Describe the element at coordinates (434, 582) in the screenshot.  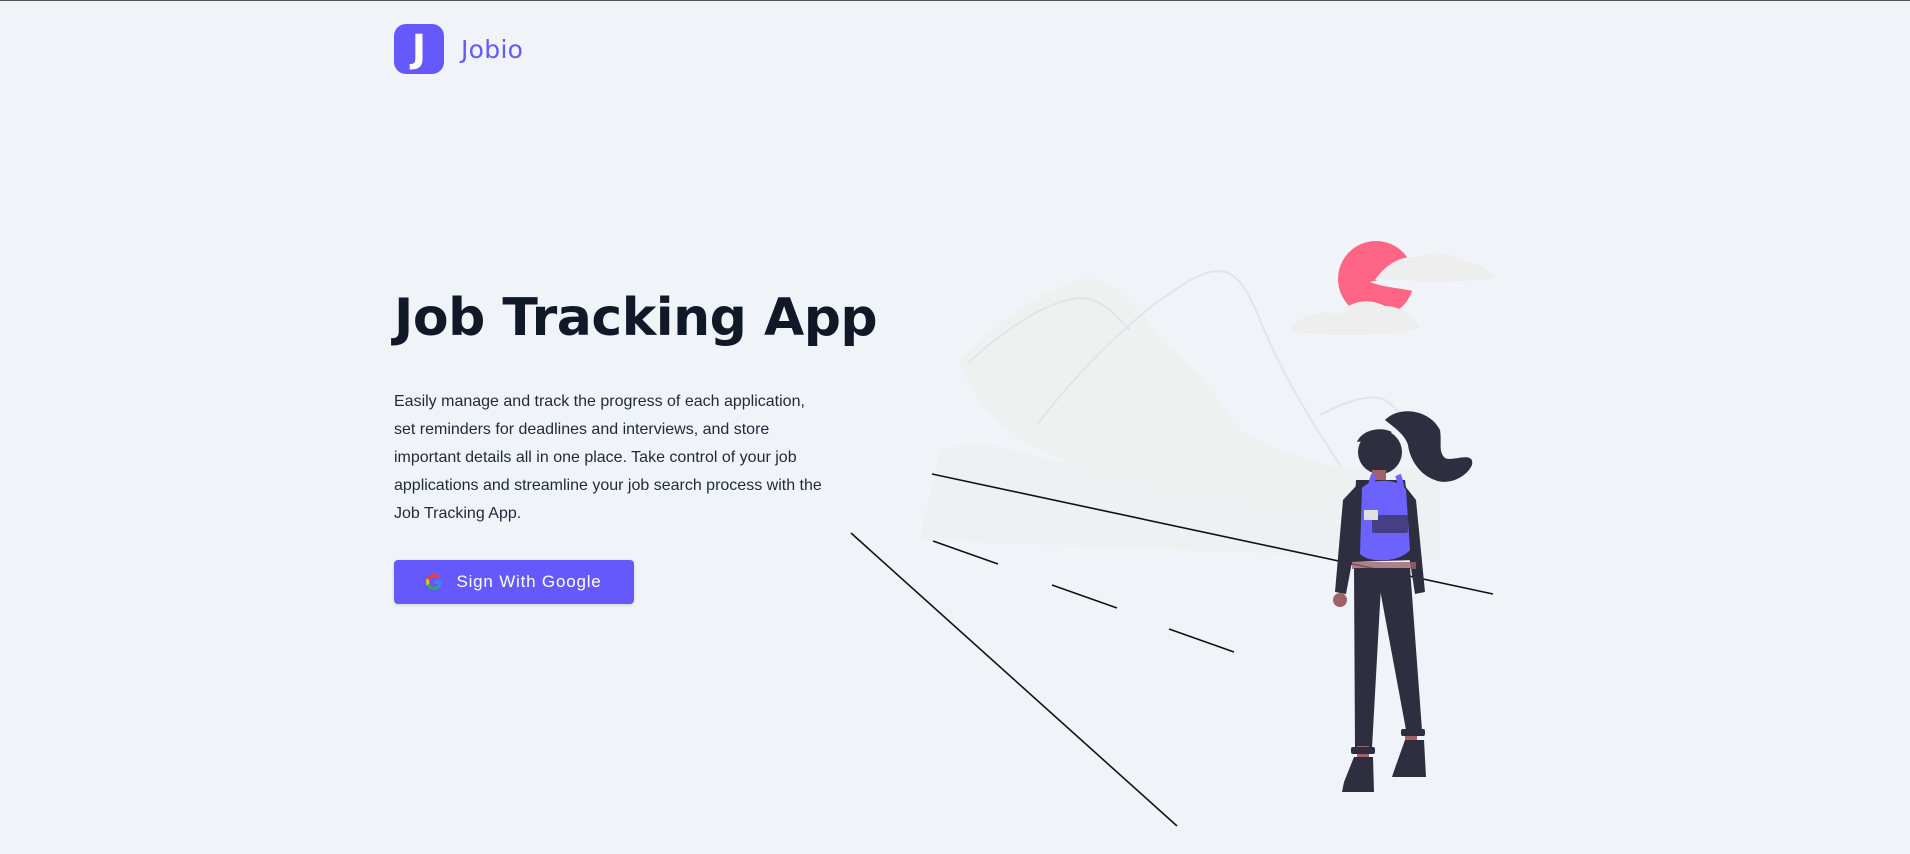
I see `google-icon` at that location.